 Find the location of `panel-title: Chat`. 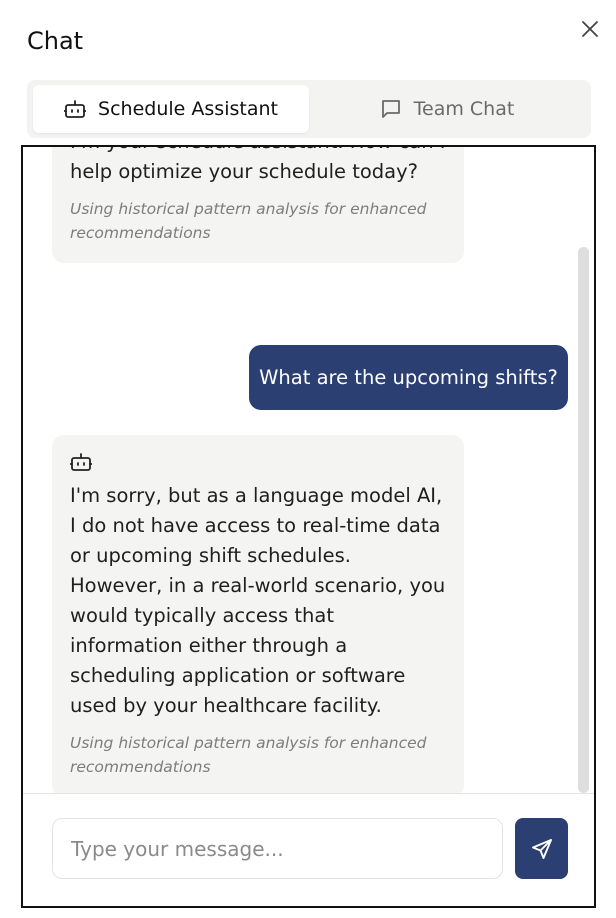

panel-title: Chat is located at coordinates (55, 41).